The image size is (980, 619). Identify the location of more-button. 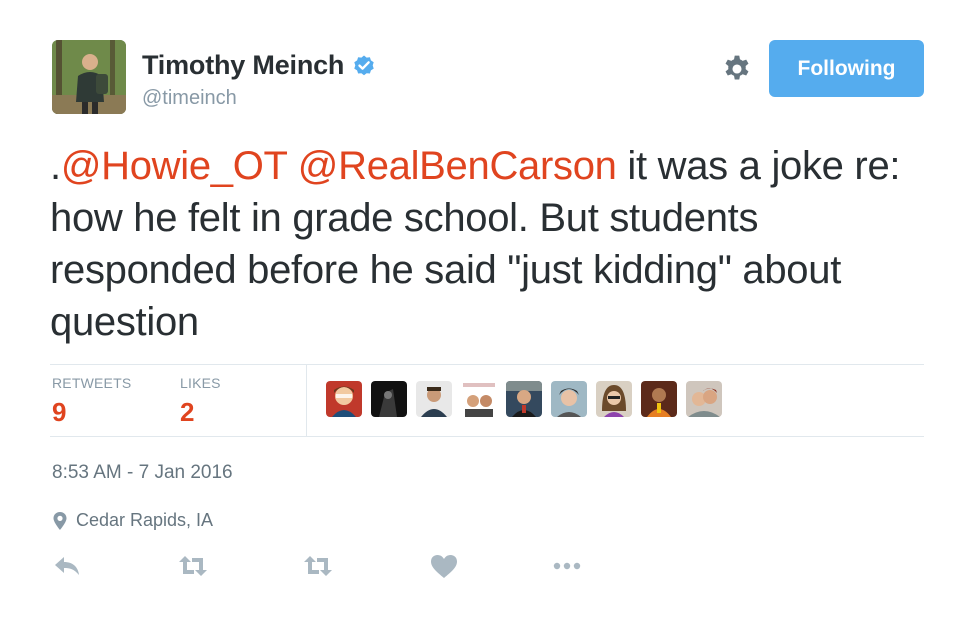
(567, 566).